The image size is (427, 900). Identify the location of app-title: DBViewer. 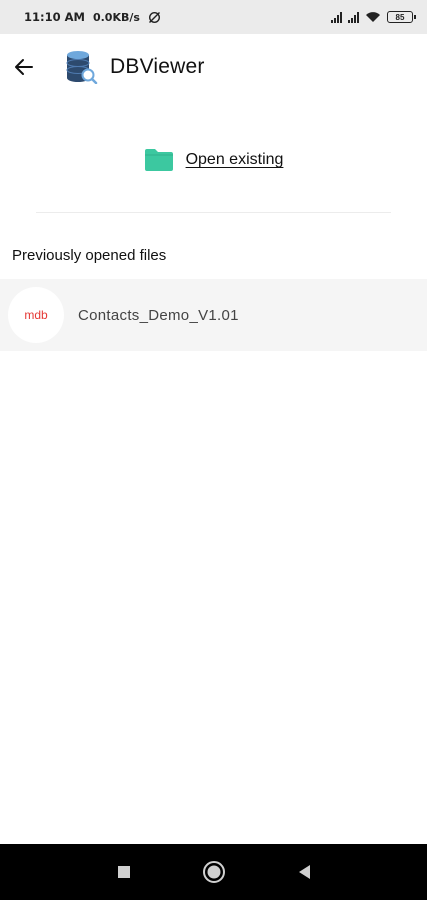
(157, 66).